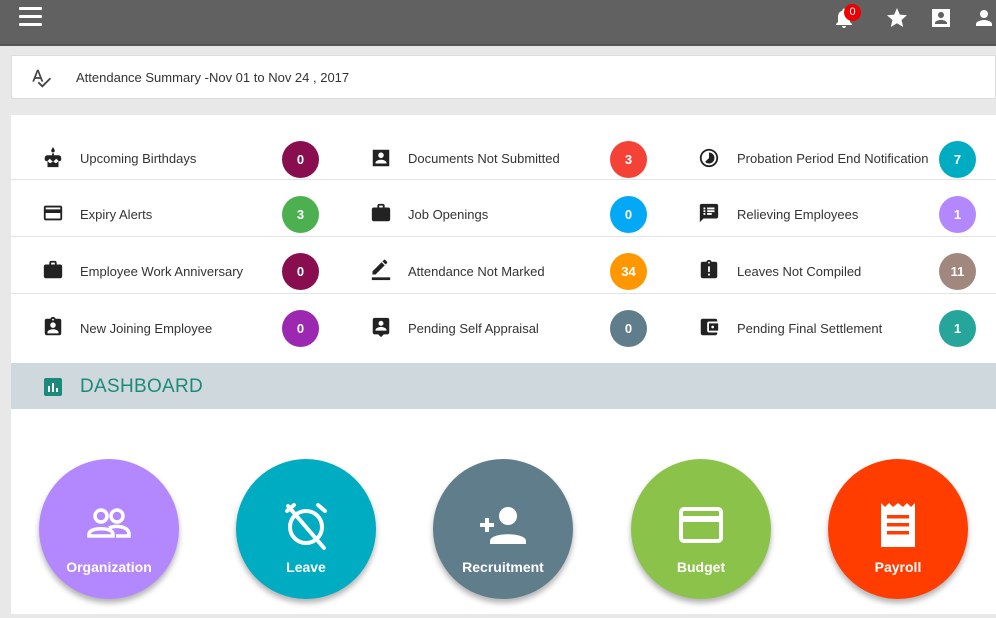 This screenshot has width=996, height=618. What do you see at coordinates (175, 208) in the screenshot?
I see `alert-expiry-alerts: Expiry Alerts 3` at bounding box center [175, 208].